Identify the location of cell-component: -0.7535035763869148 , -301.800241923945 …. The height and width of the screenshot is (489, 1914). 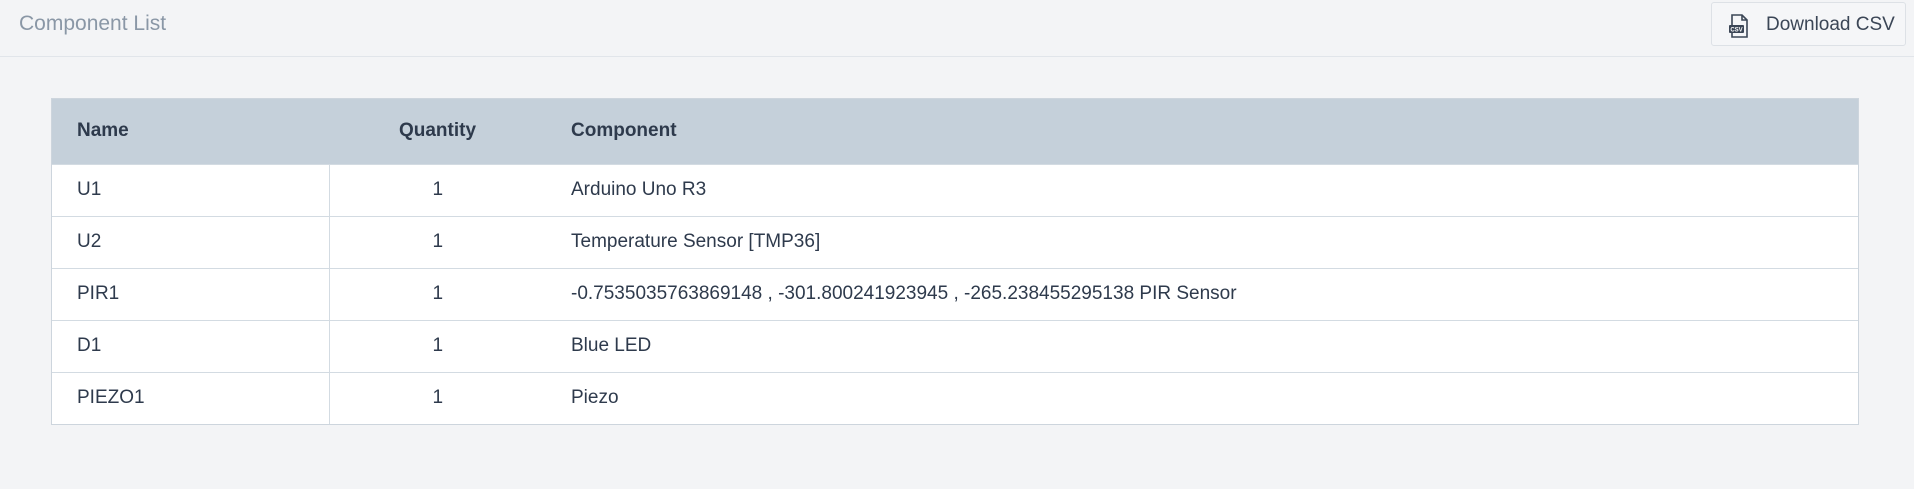
(904, 293).